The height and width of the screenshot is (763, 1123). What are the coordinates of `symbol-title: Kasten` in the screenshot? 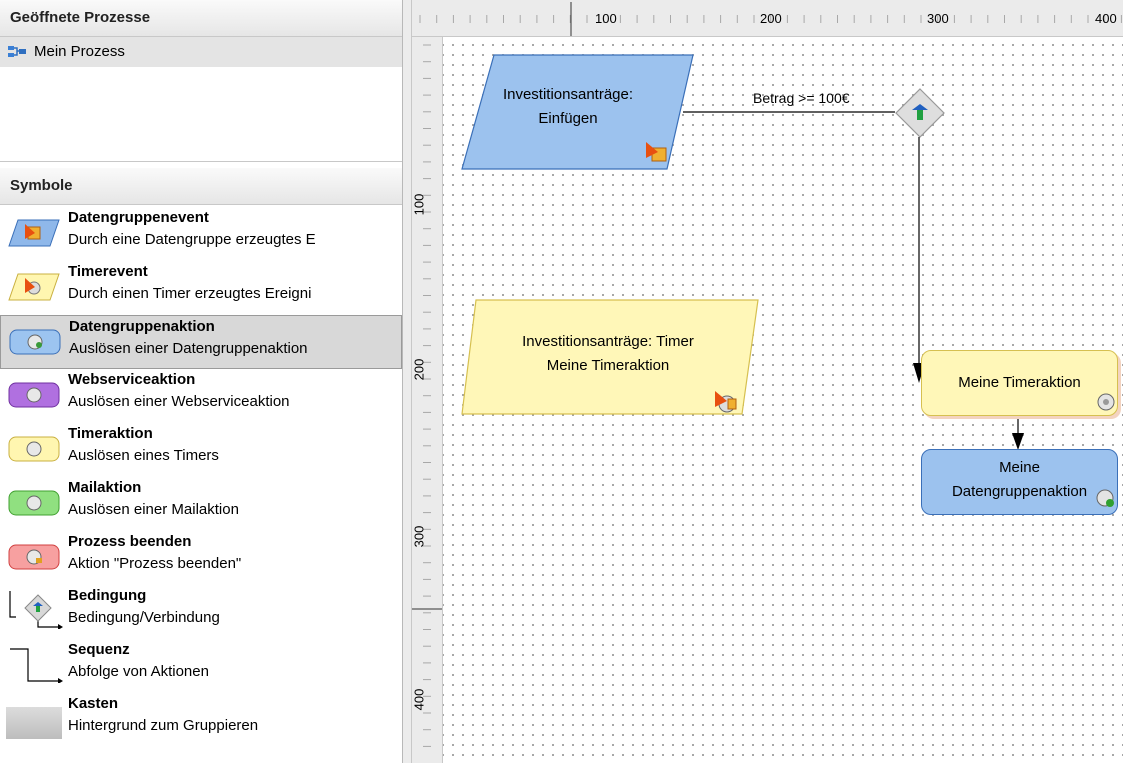 It's located at (93, 703).